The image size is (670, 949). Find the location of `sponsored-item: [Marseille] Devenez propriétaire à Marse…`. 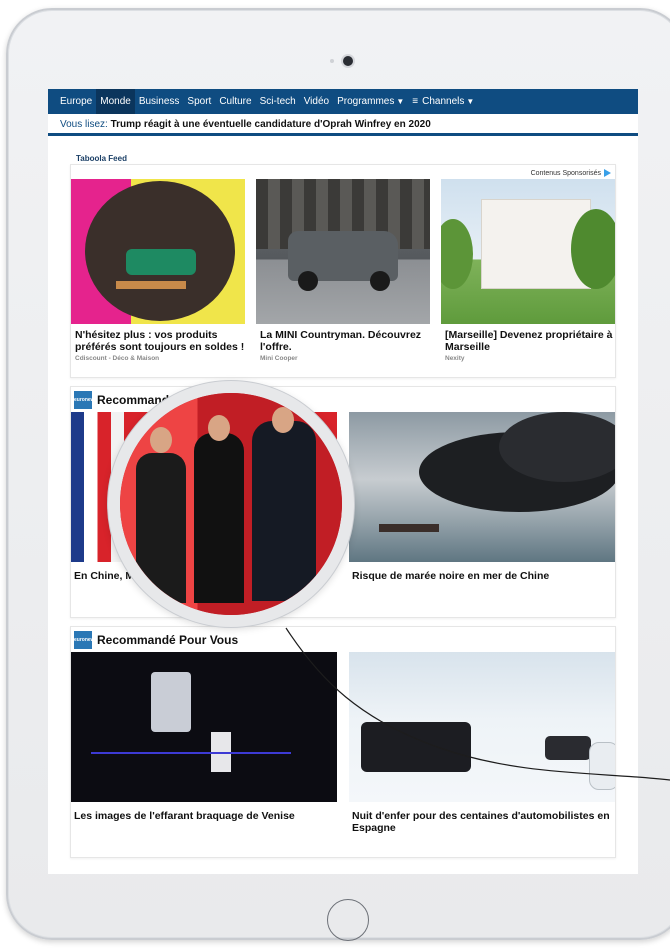

sponsored-item: [Marseille] Devenez propriétaire à Marse… is located at coordinates (528, 270).